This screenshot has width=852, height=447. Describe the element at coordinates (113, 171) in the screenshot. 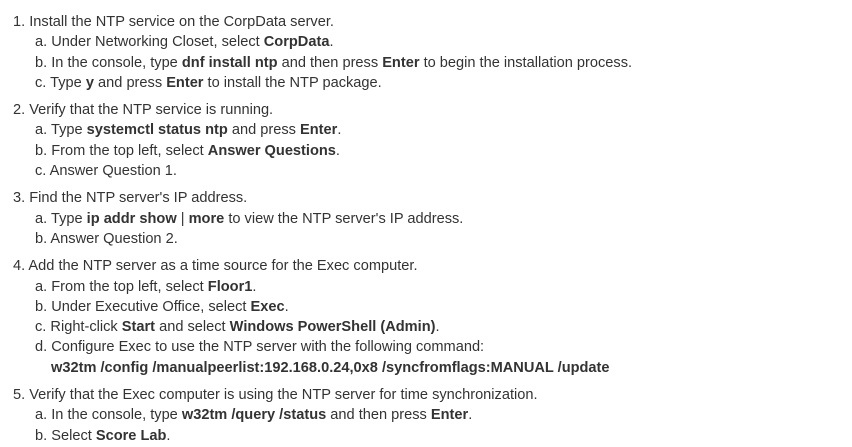

I see `substep-text: Answer Question 1.` at that location.